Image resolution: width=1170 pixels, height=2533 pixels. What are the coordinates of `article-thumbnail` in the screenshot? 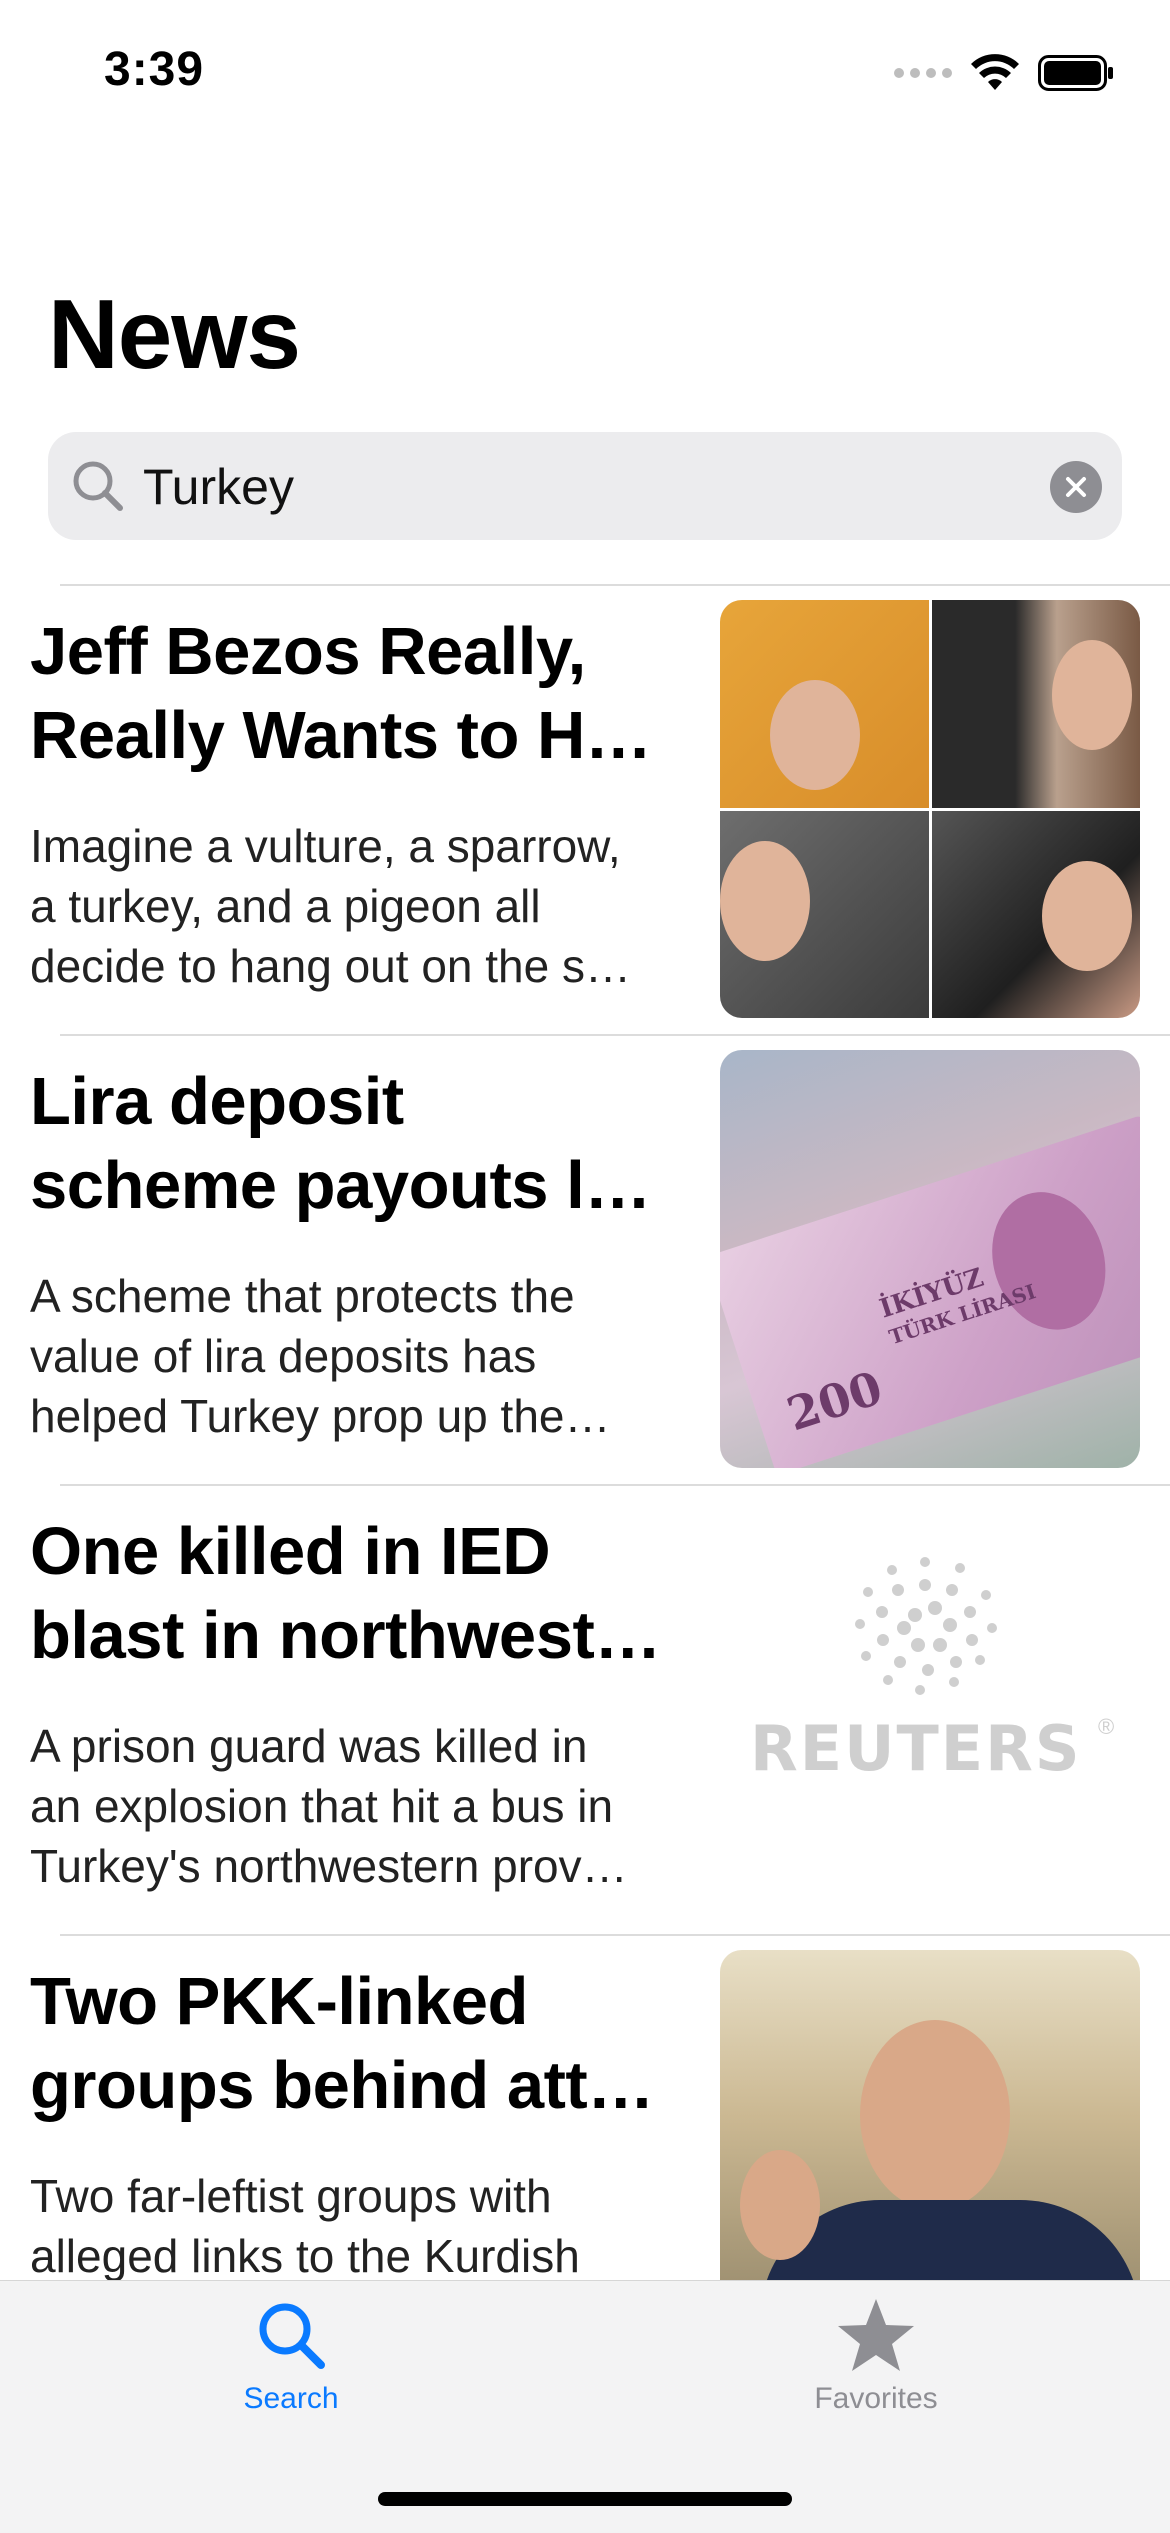 It's located at (930, 809).